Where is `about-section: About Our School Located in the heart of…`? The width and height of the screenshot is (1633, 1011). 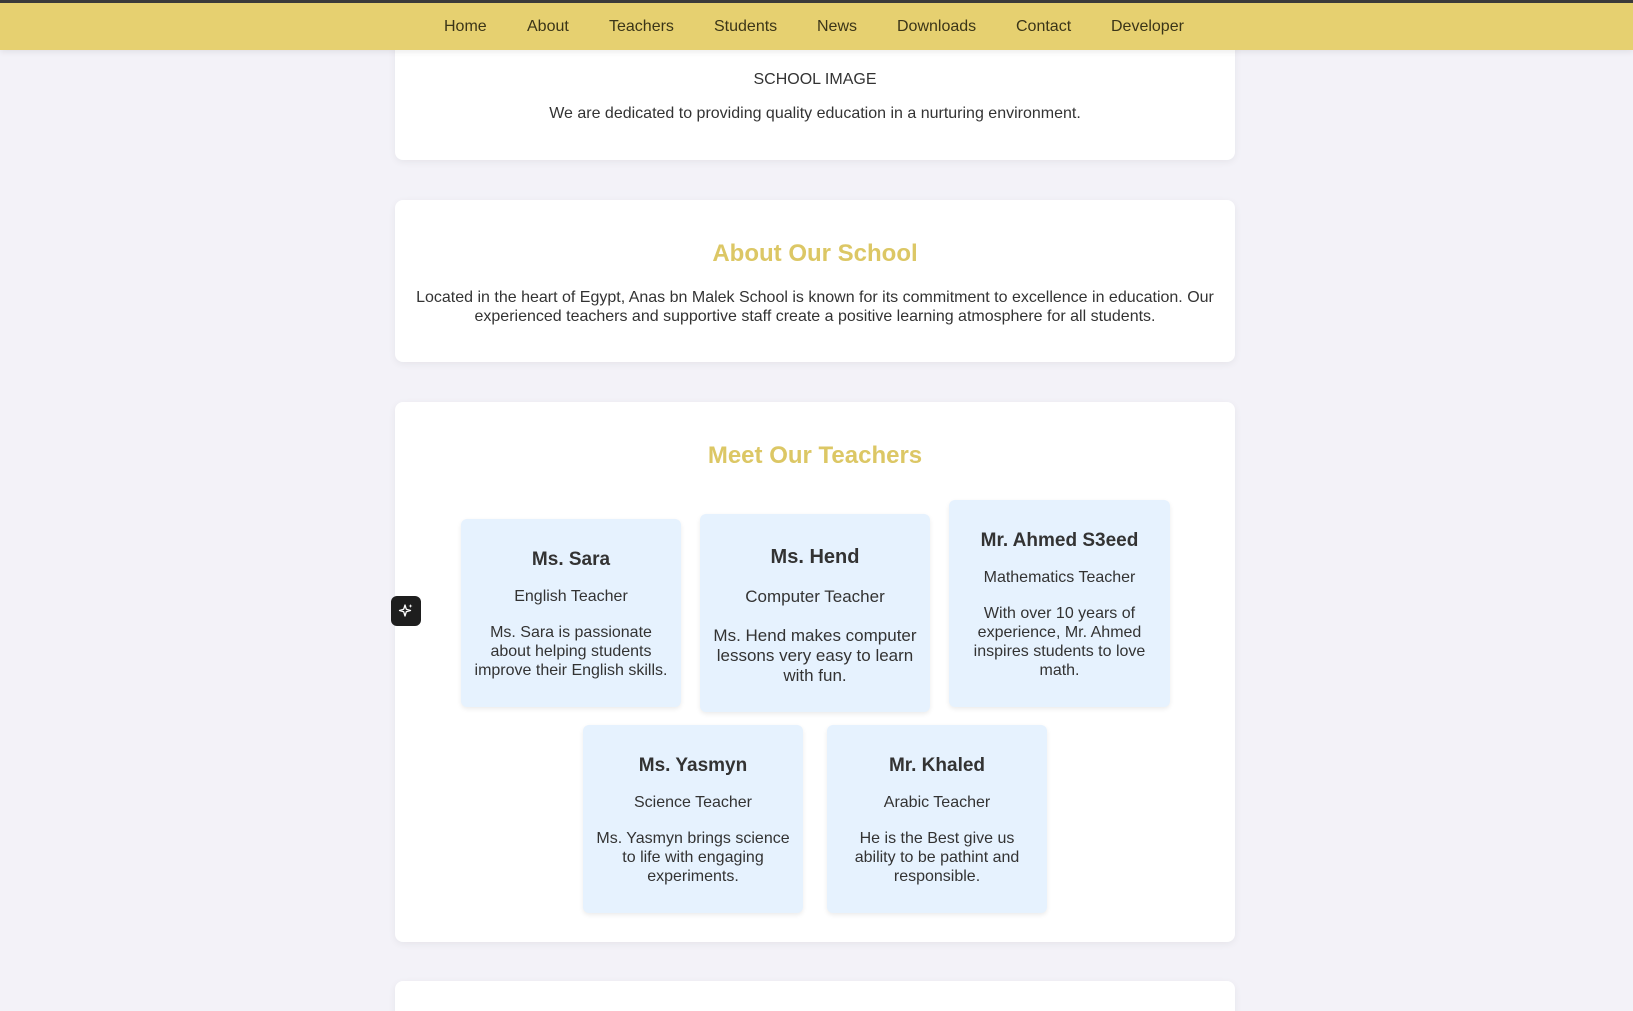
about-section: About Our School Located in the heart of… is located at coordinates (815, 281).